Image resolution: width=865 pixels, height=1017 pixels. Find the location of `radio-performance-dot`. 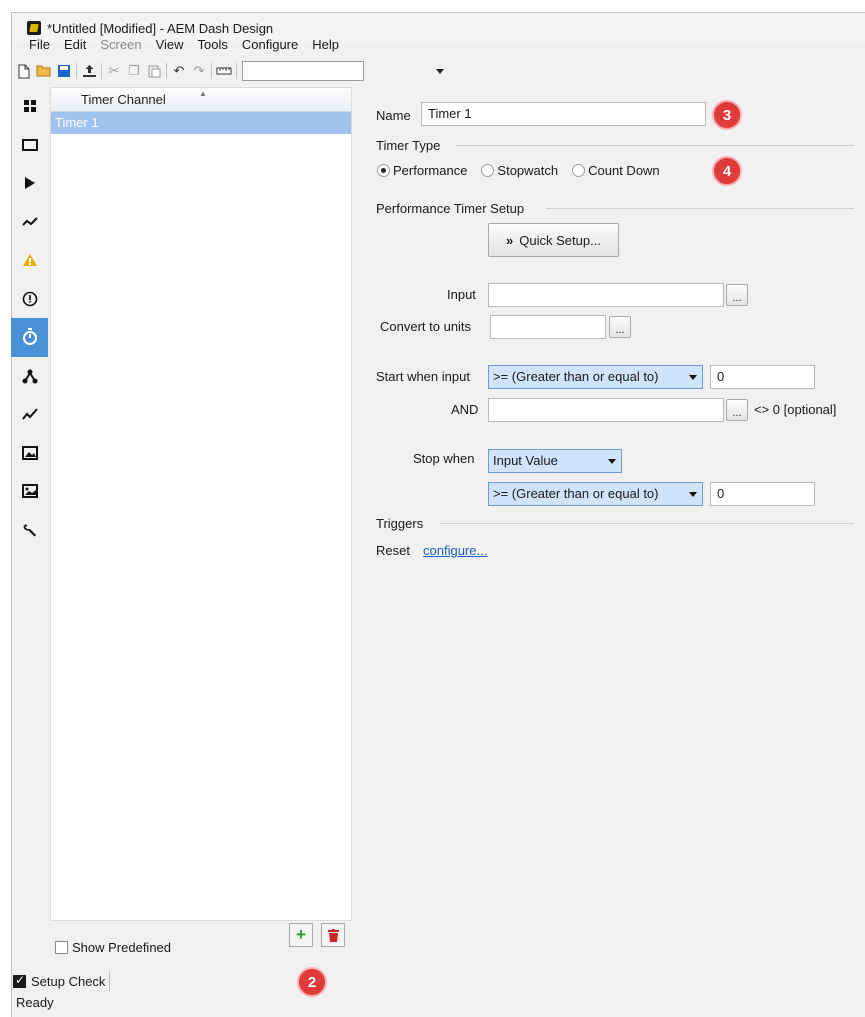

radio-performance-dot is located at coordinates (383, 170).